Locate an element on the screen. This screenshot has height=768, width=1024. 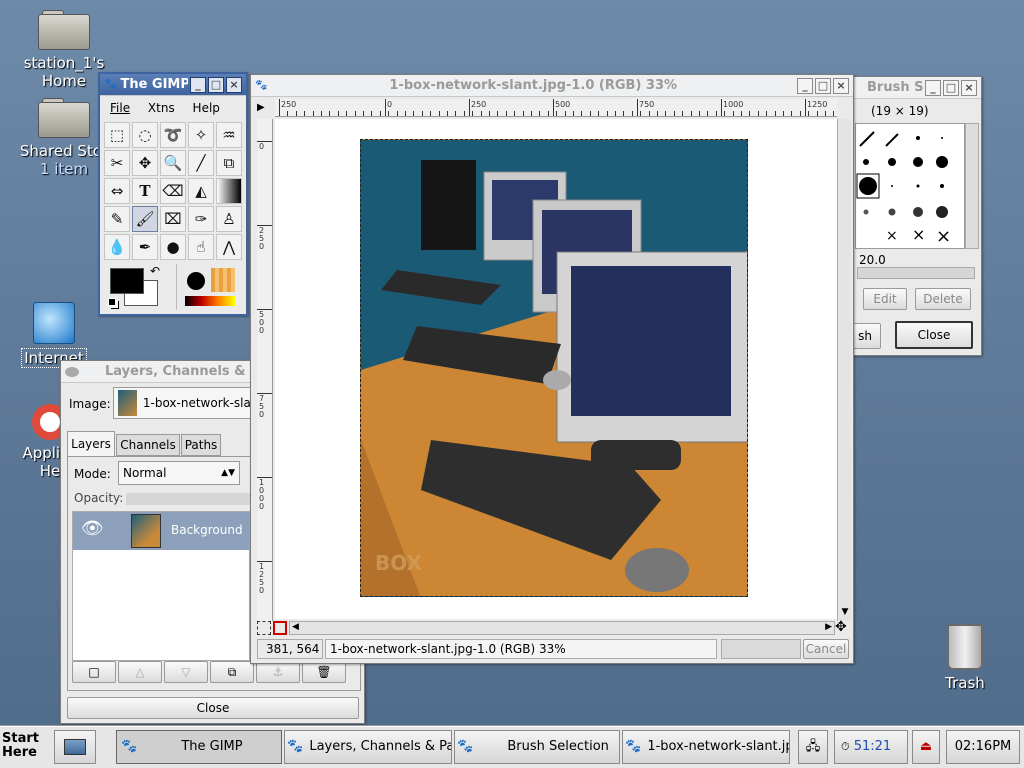
horizontal-ruler: 250 0 250 500 750 1000 1250 is located at coordinates (556, 108).